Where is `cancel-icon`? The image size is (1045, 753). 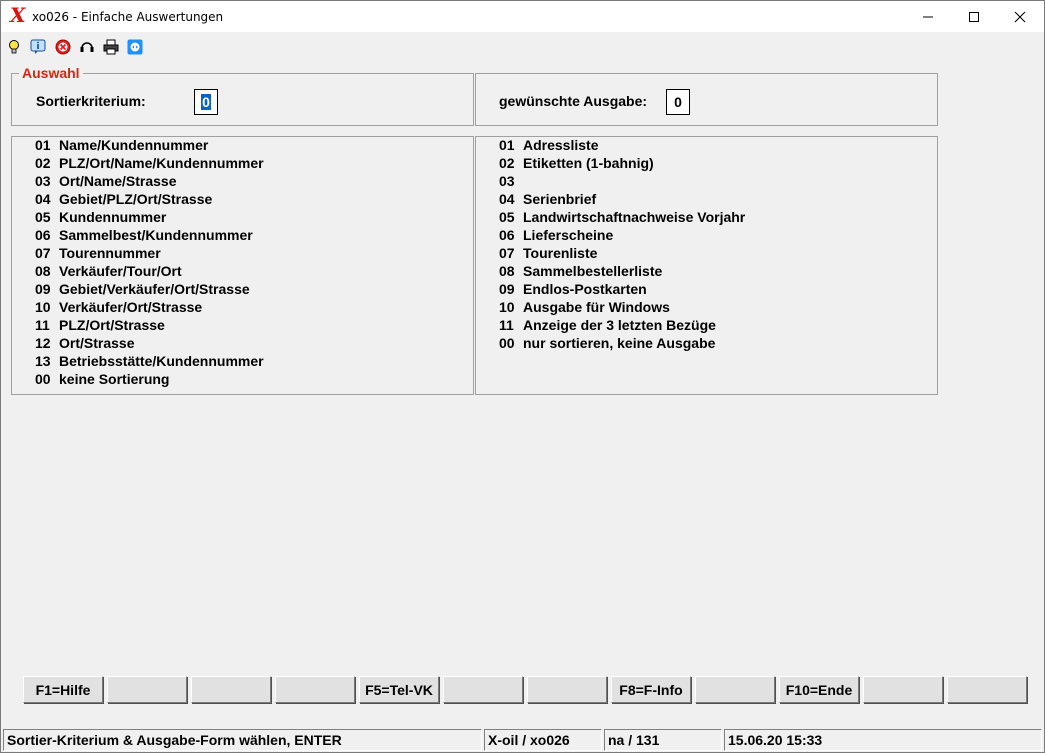
cancel-icon is located at coordinates (63, 47).